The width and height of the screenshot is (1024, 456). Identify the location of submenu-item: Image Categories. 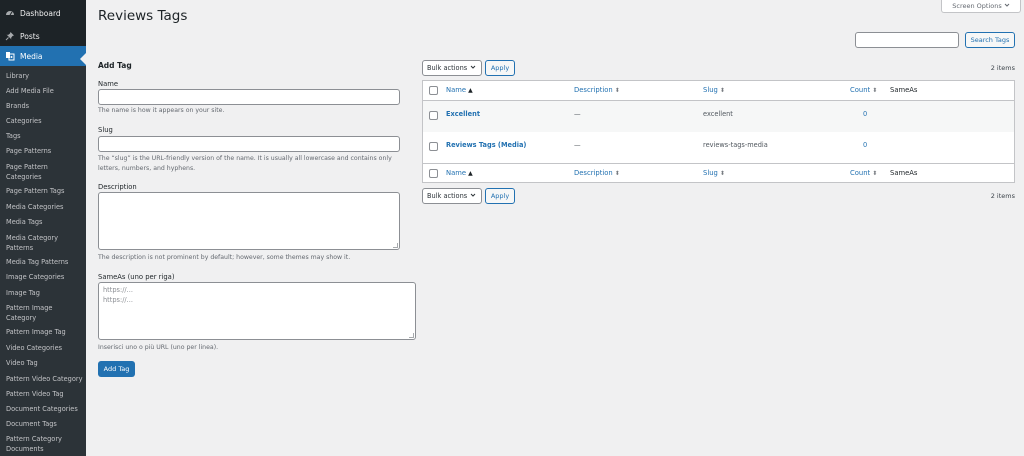
(45, 277).